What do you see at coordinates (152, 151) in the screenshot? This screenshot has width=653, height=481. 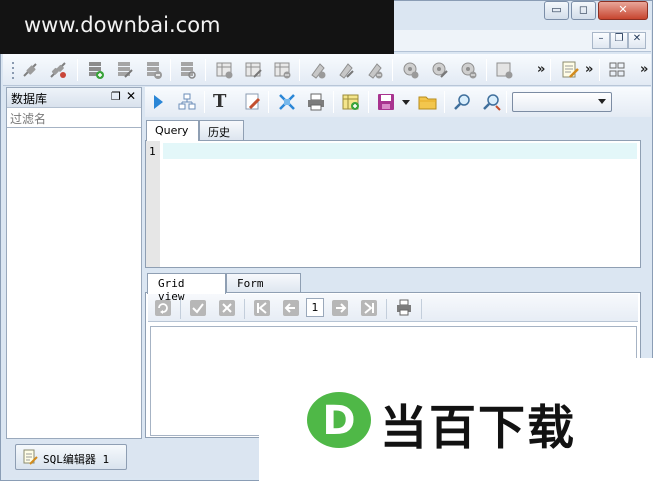 I see `line-number: 1` at bounding box center [152, 151].